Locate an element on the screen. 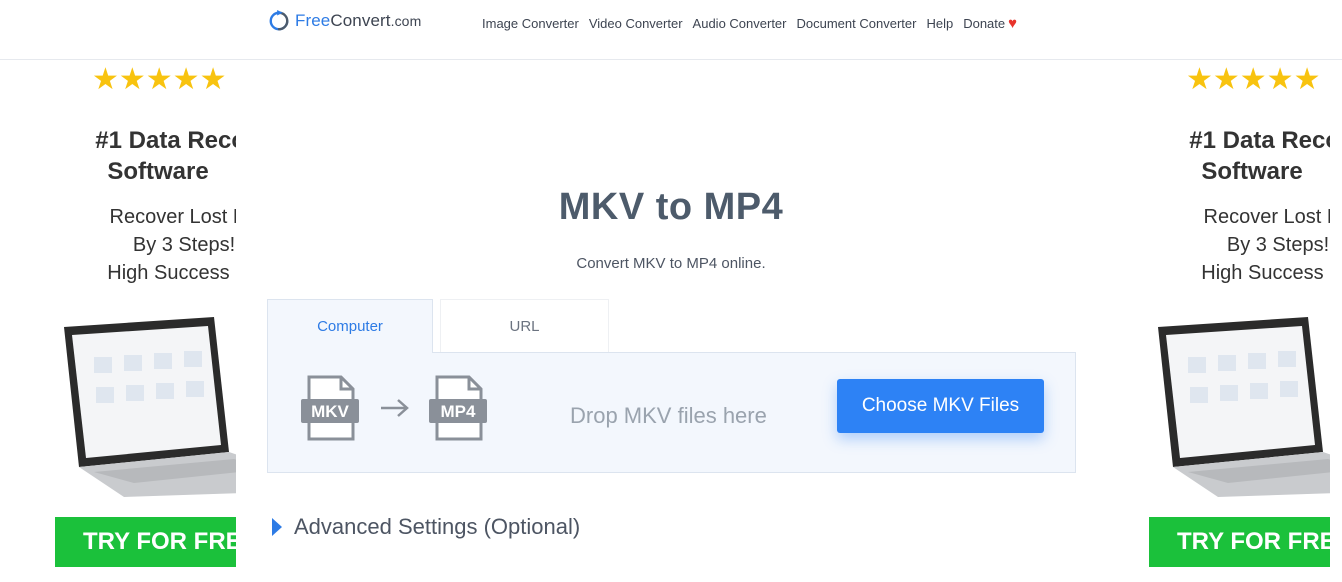 This screenshot has width=1342, height=582. refresh-logo-icon is located at coordinates (279, 20).